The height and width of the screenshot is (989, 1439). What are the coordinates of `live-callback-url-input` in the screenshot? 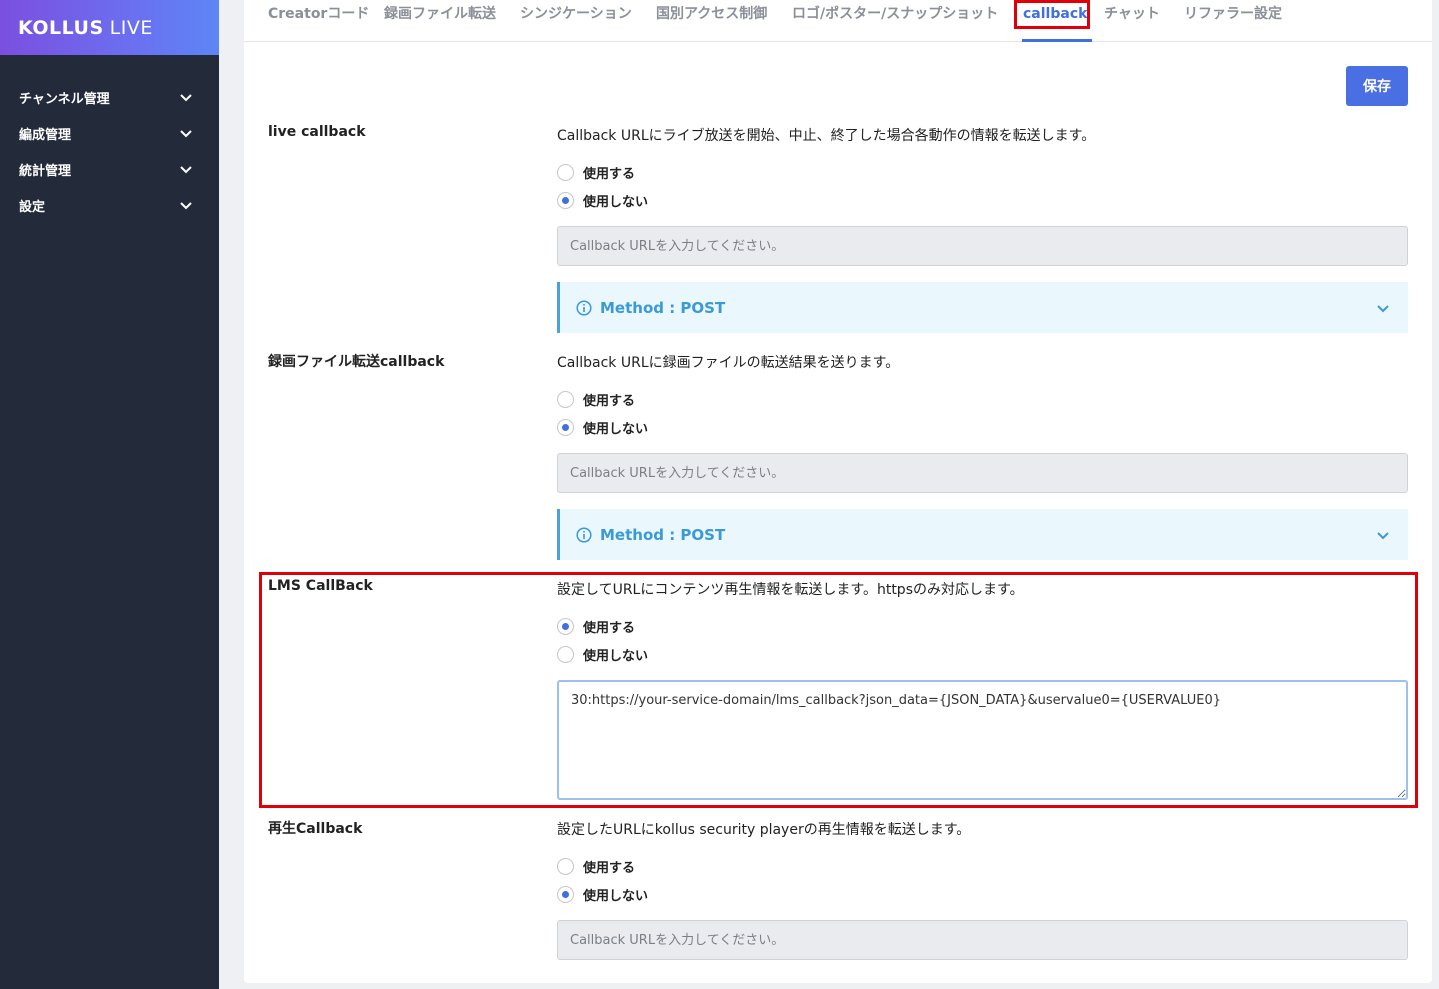 It's located at (982, 246).